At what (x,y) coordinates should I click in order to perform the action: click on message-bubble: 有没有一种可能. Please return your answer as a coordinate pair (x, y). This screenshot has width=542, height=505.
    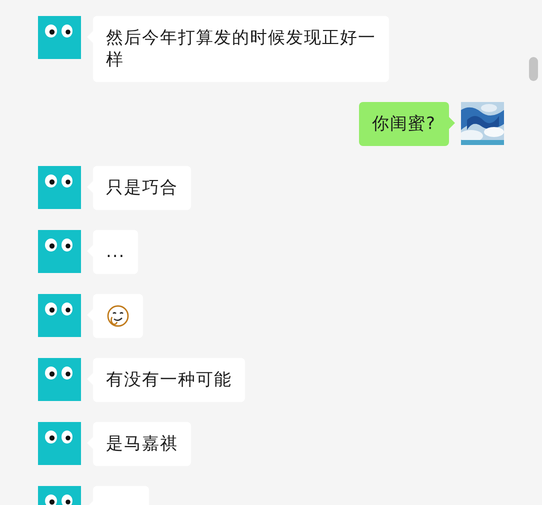
    Looking at the image, I should click on (169, 380).